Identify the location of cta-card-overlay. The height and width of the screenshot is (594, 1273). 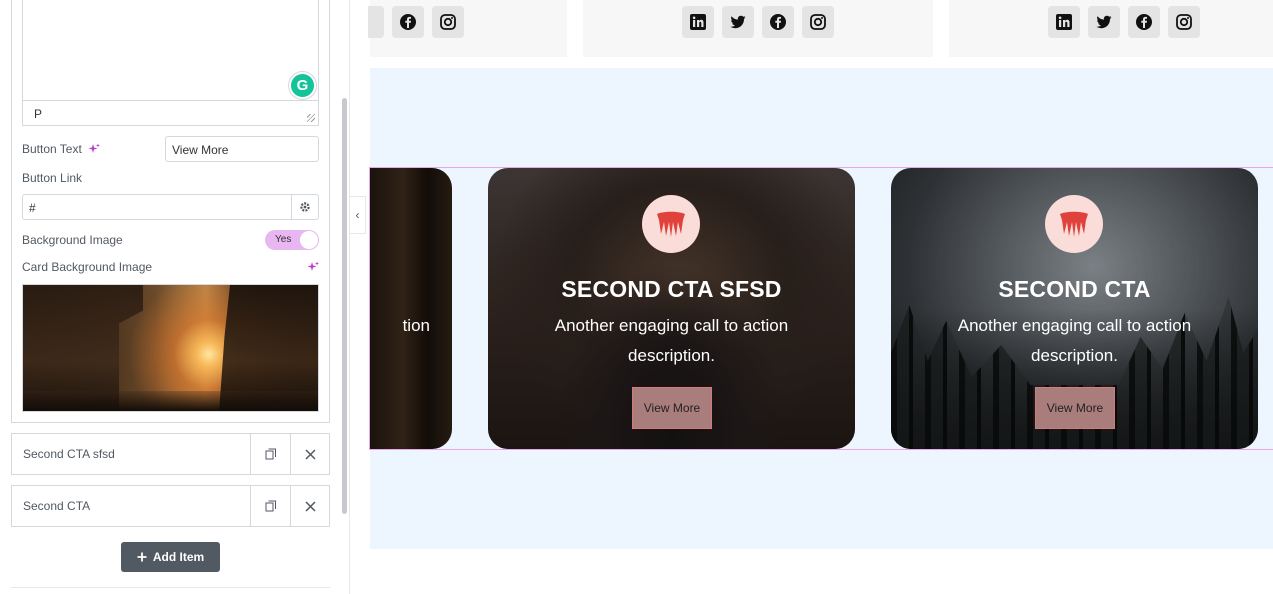
(411, 308).